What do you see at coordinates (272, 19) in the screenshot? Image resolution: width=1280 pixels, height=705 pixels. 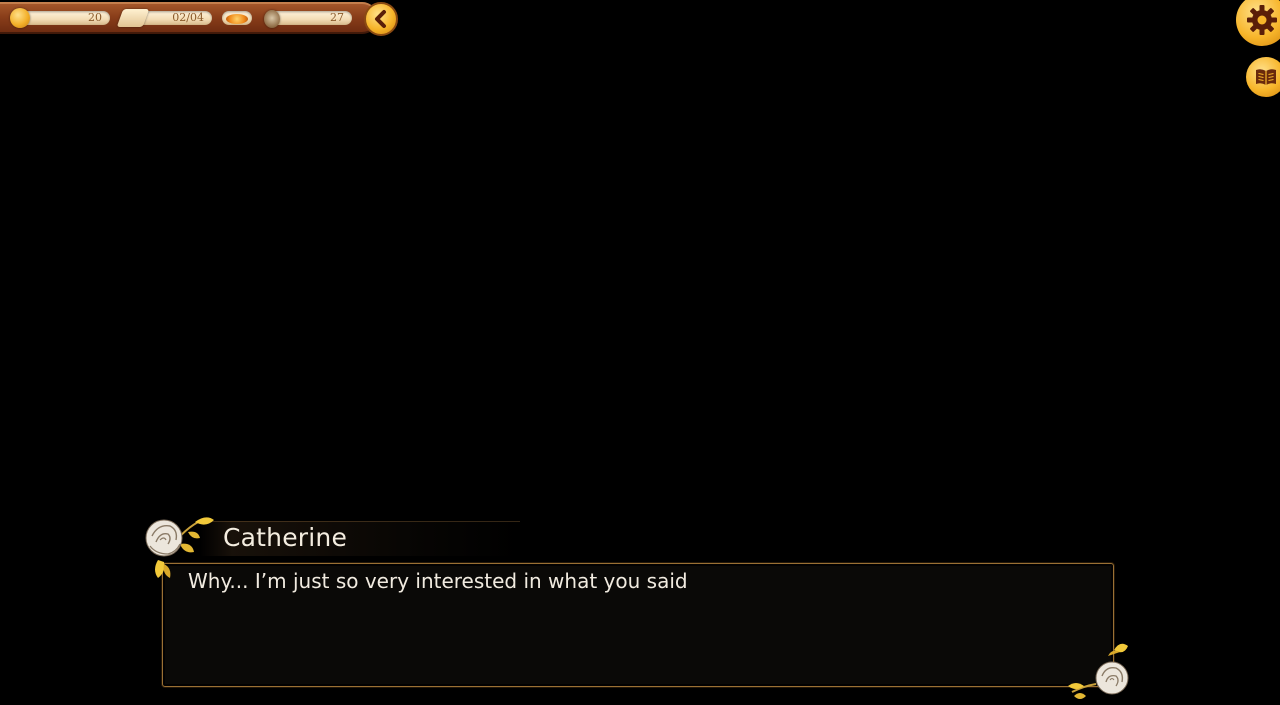 I see `clock-icon` at bounding box center [272, 19].